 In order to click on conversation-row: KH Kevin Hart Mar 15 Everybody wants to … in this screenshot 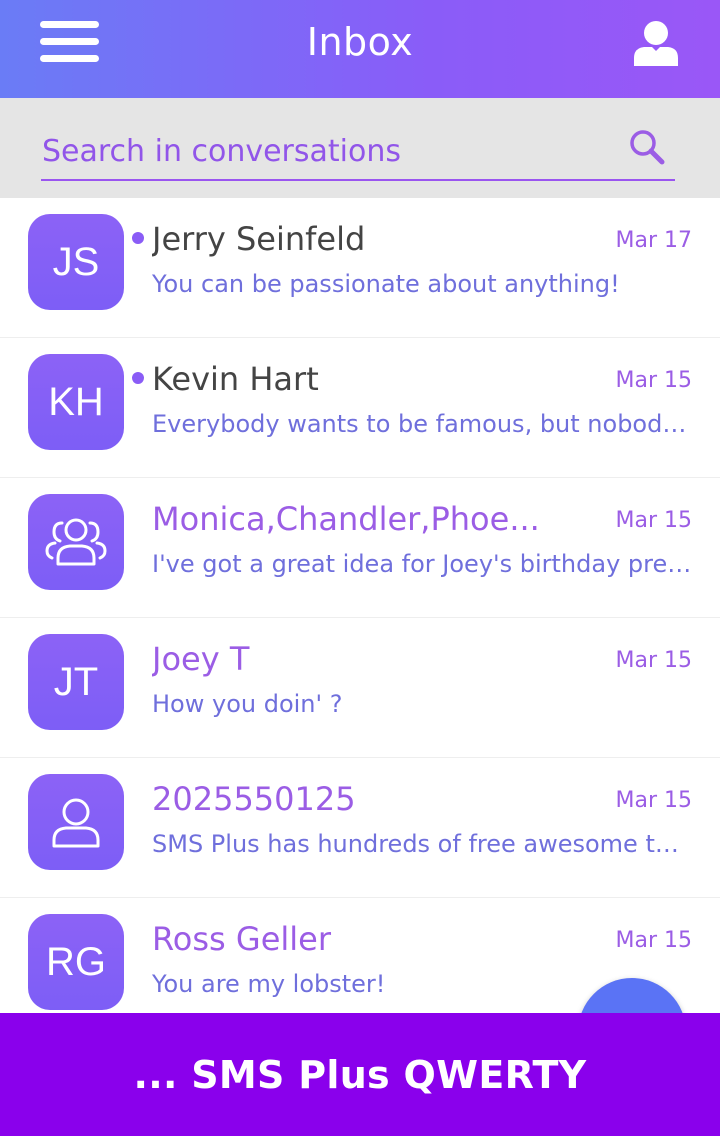, I will do `click(360, 408)`.